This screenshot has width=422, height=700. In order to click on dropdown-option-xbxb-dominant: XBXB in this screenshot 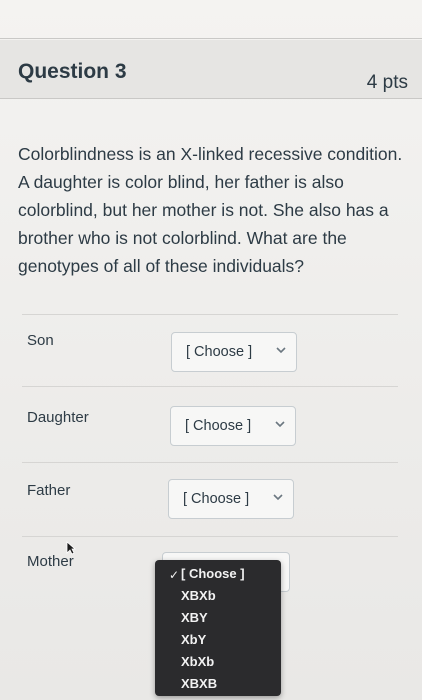, I will do `click(199, 683)`.